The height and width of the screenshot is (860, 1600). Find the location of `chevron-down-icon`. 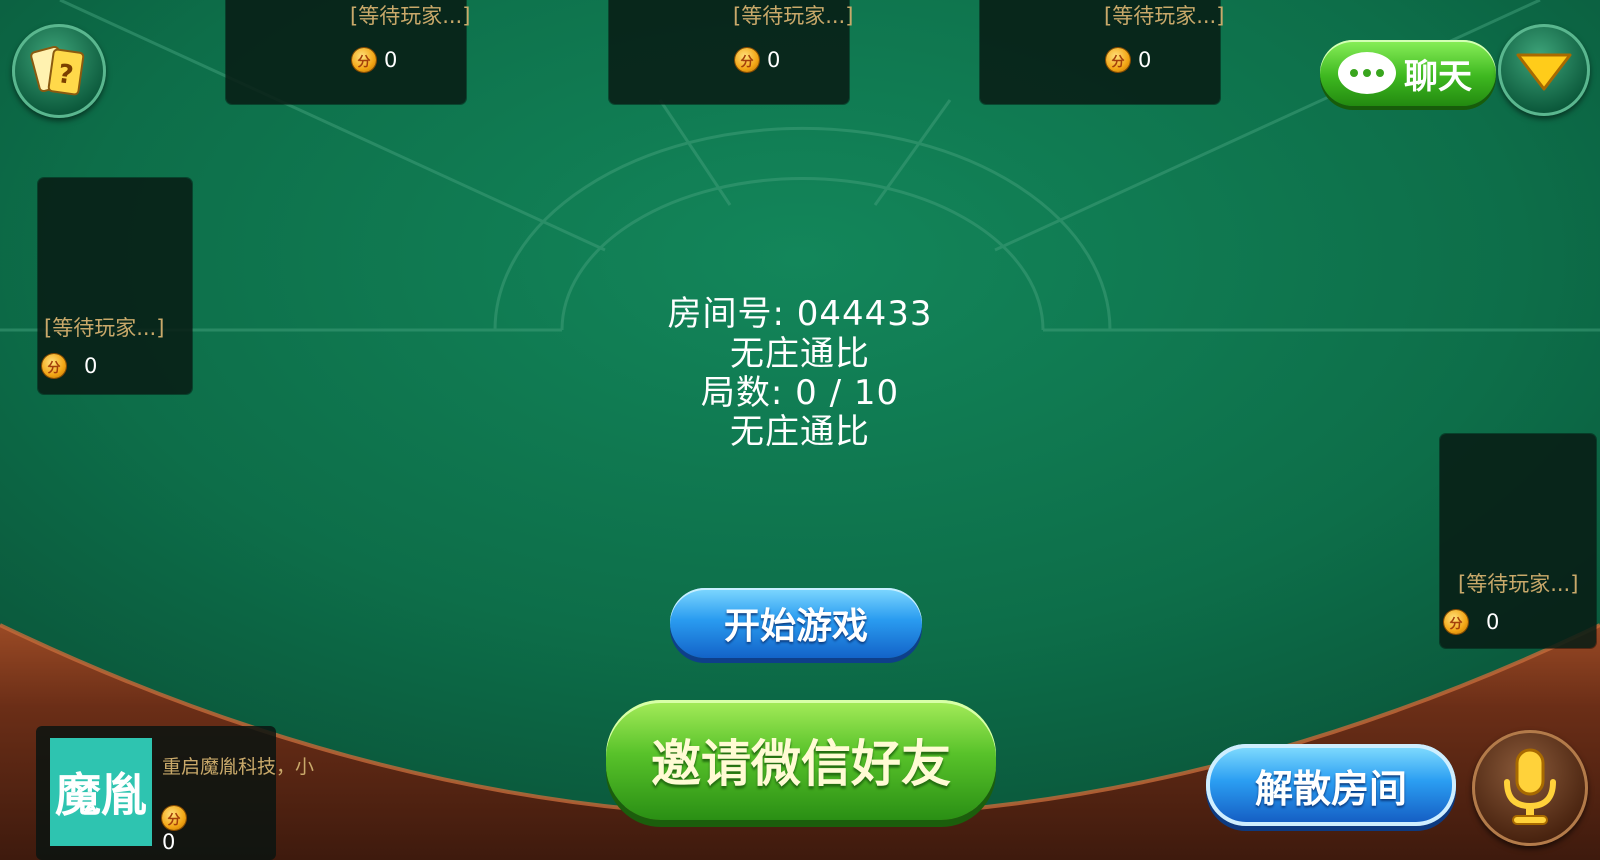

chevron-down-icon is located at coordinates (1544, 72).